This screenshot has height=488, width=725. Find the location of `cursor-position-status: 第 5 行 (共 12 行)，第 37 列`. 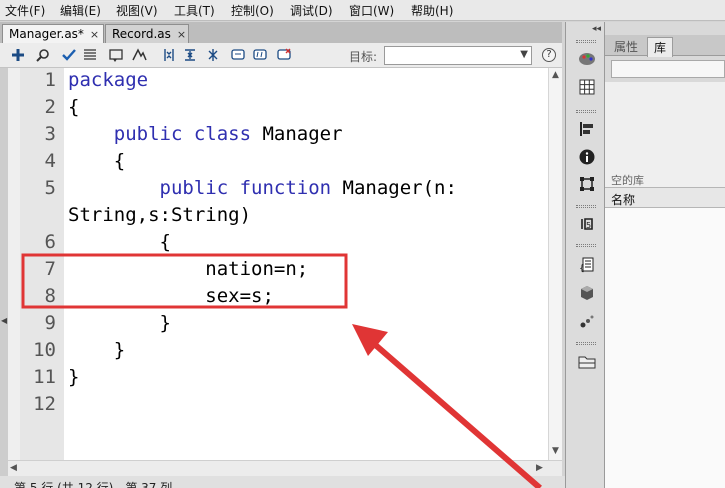

cursor-position-status: 第 5 行 (共 12 行)，第 37 列 is located at coordinates (93, 484).